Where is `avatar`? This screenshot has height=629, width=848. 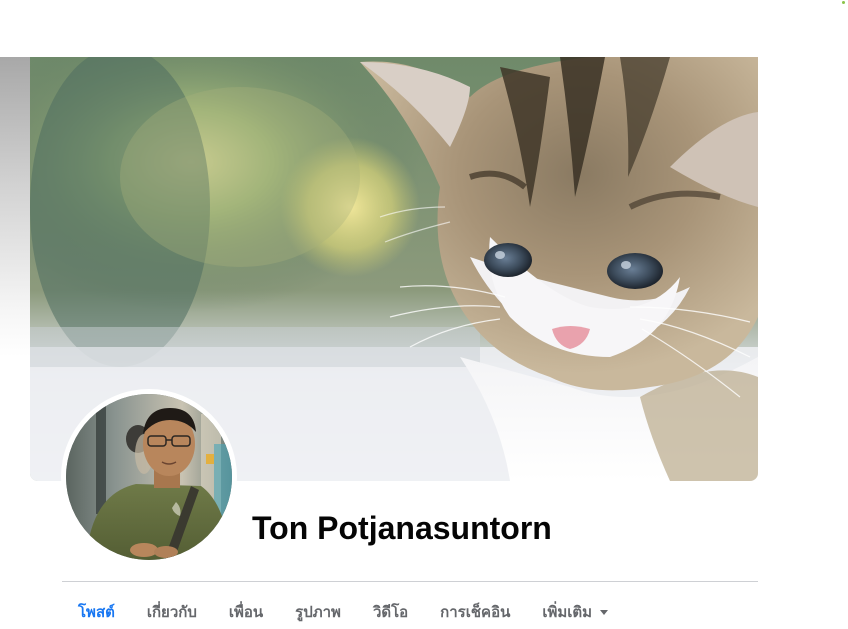
avatar is located at coordinates (149, 477).